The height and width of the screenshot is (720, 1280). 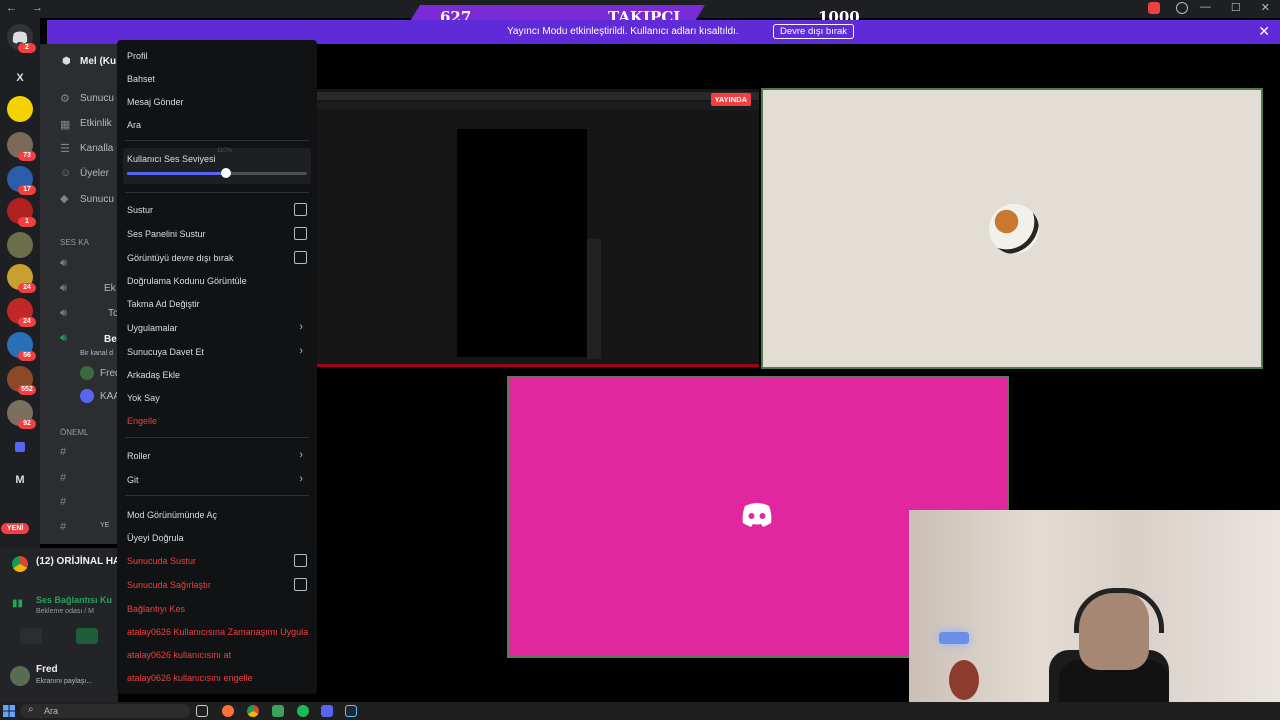 What do you see at coordinates (97, 353) in the screenshot?
I see `voice-channel-sub: Bir kanal d` at bounding box center [97, 353].